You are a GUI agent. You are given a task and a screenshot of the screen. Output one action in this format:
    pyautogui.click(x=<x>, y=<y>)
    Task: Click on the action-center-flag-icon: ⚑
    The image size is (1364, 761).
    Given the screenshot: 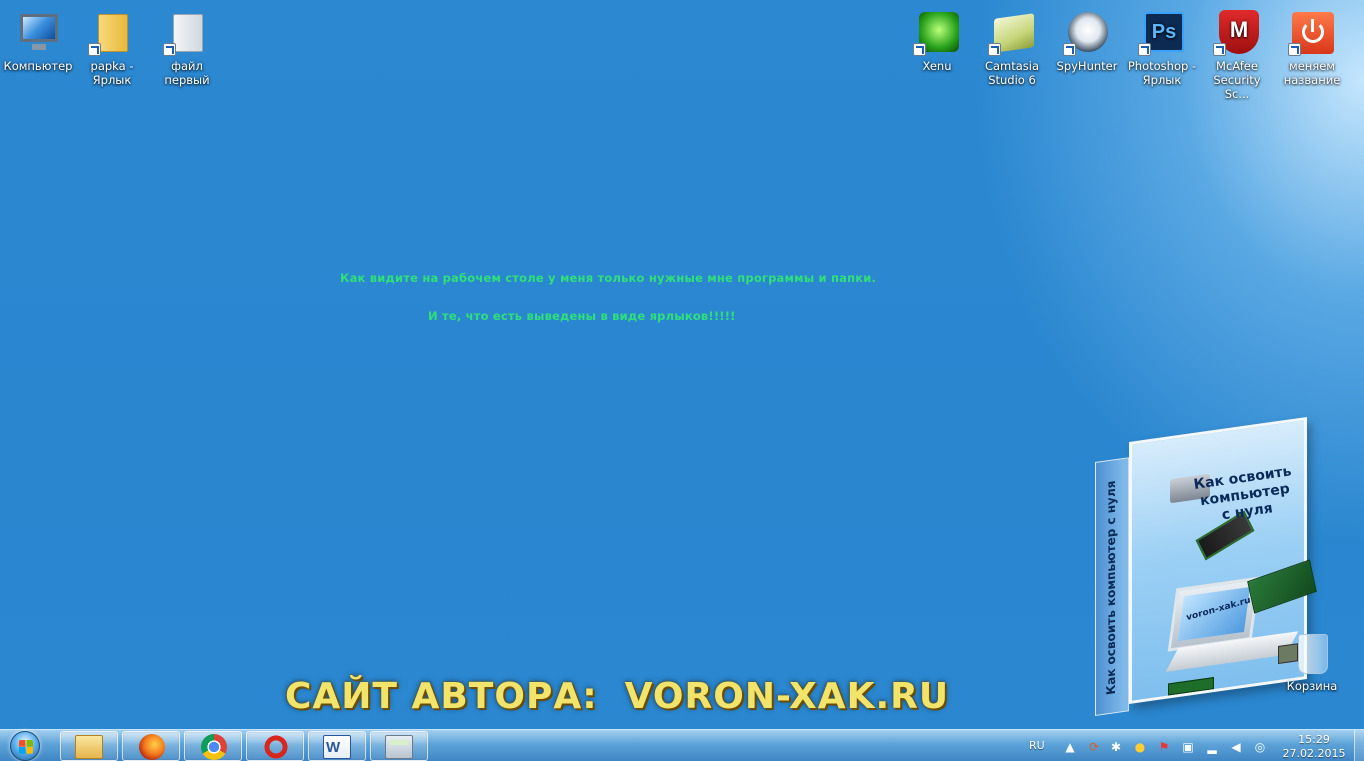 What is the action you would take?
    pyautogui.click(x=1164, y=747)
    